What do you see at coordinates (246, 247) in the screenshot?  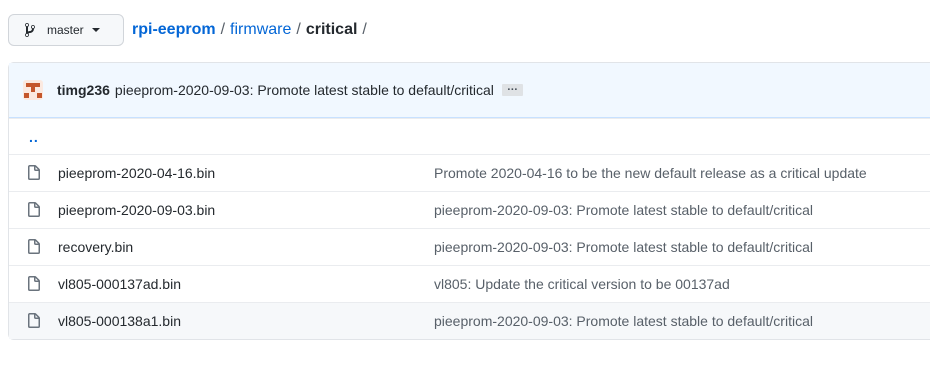 I see `file-name-link: recovery.bin` at bounding box center [246, 247].